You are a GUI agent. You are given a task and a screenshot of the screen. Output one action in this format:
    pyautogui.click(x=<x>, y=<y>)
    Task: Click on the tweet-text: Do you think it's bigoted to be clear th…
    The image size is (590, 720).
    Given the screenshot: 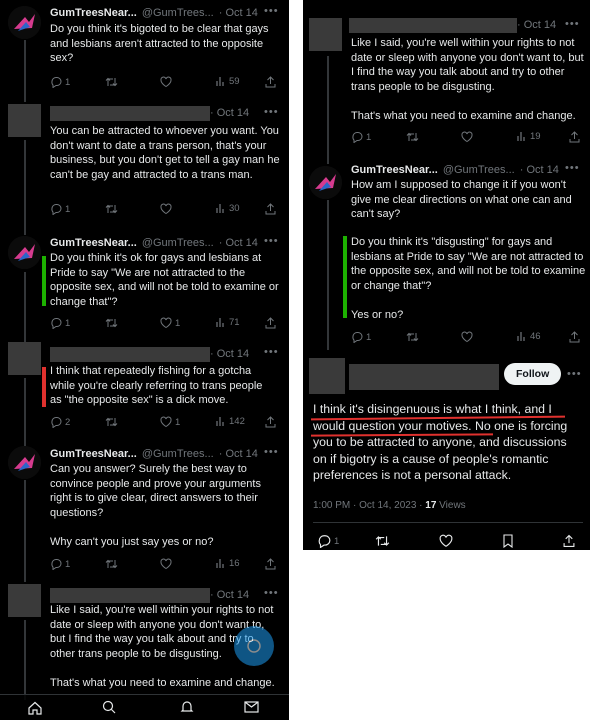 What is the action you would take?
    pyautogui.click(x=159, y=44)
    